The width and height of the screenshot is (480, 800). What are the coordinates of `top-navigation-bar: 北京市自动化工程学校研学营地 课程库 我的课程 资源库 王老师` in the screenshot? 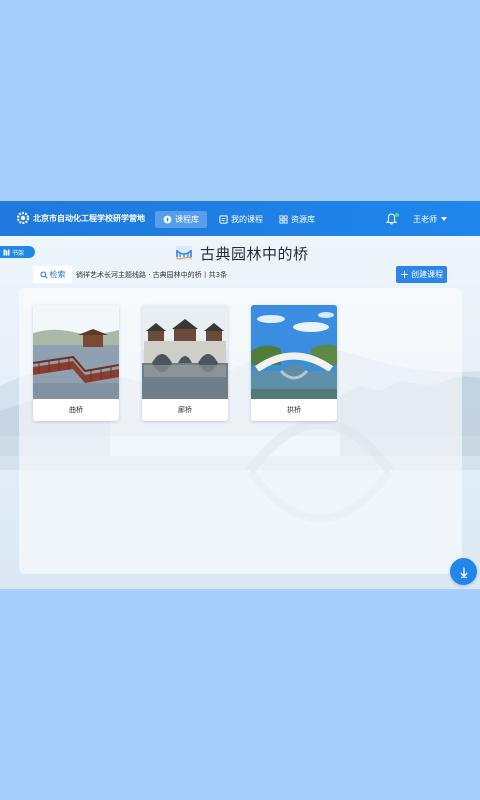 It's located at (240, 218).